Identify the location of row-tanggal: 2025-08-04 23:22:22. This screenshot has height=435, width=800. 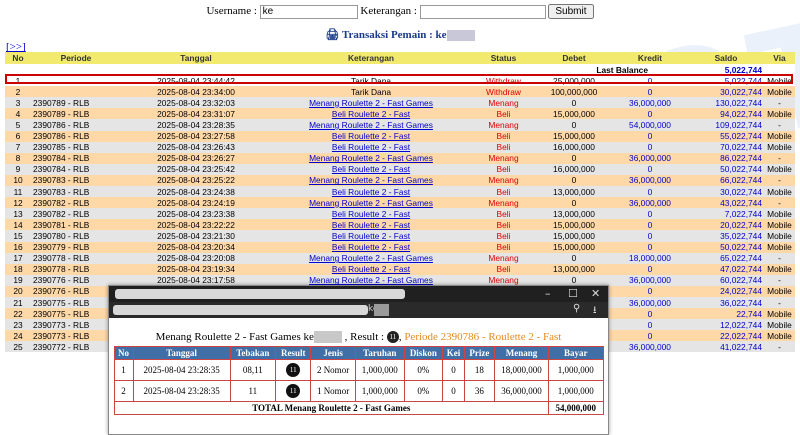
(196, 225).